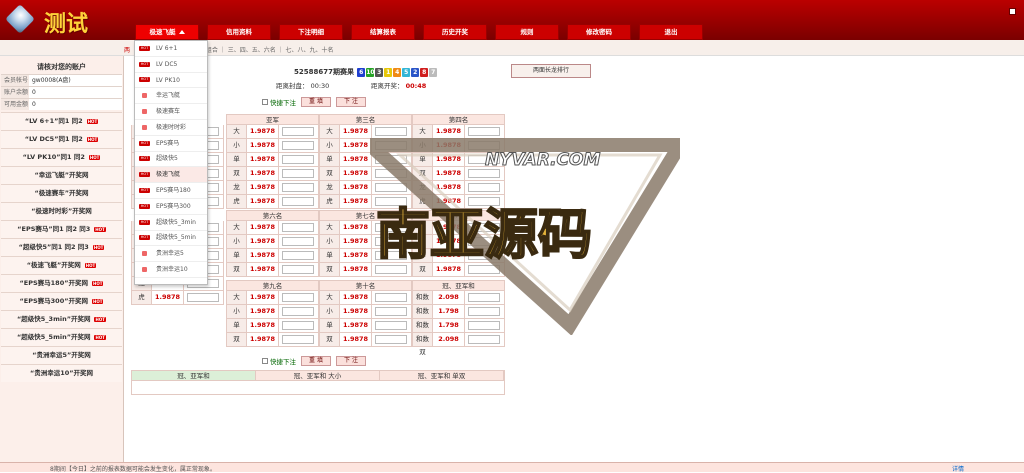 The width and height of the screenshot is (1024, 473). I want to click on sidebar-lottery-item: “LV 6+1”同1 同2 HOT, so click(61, 121).